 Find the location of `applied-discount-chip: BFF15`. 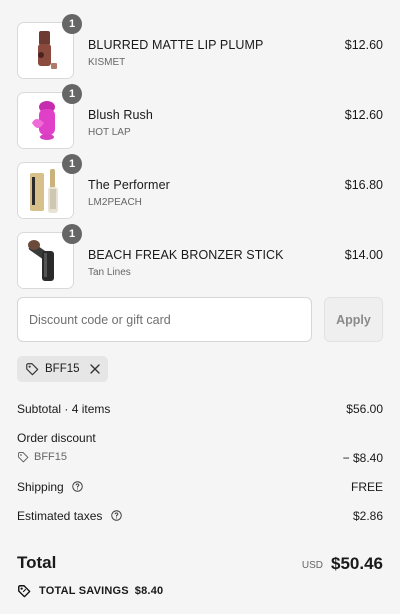

applied-discount-chip: BFF15 is located at coordinates (62, 369).